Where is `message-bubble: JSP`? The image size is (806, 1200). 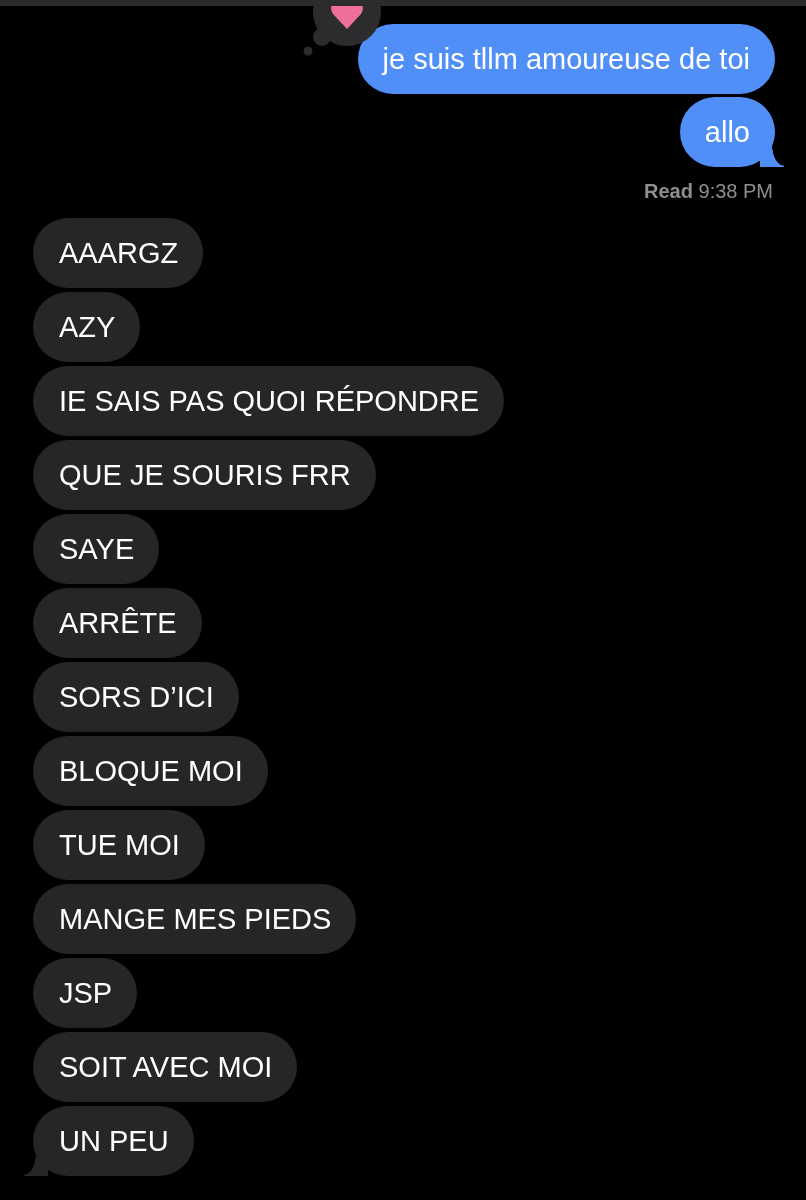 message-bubble: JSP is located at coordinates (85, 993).